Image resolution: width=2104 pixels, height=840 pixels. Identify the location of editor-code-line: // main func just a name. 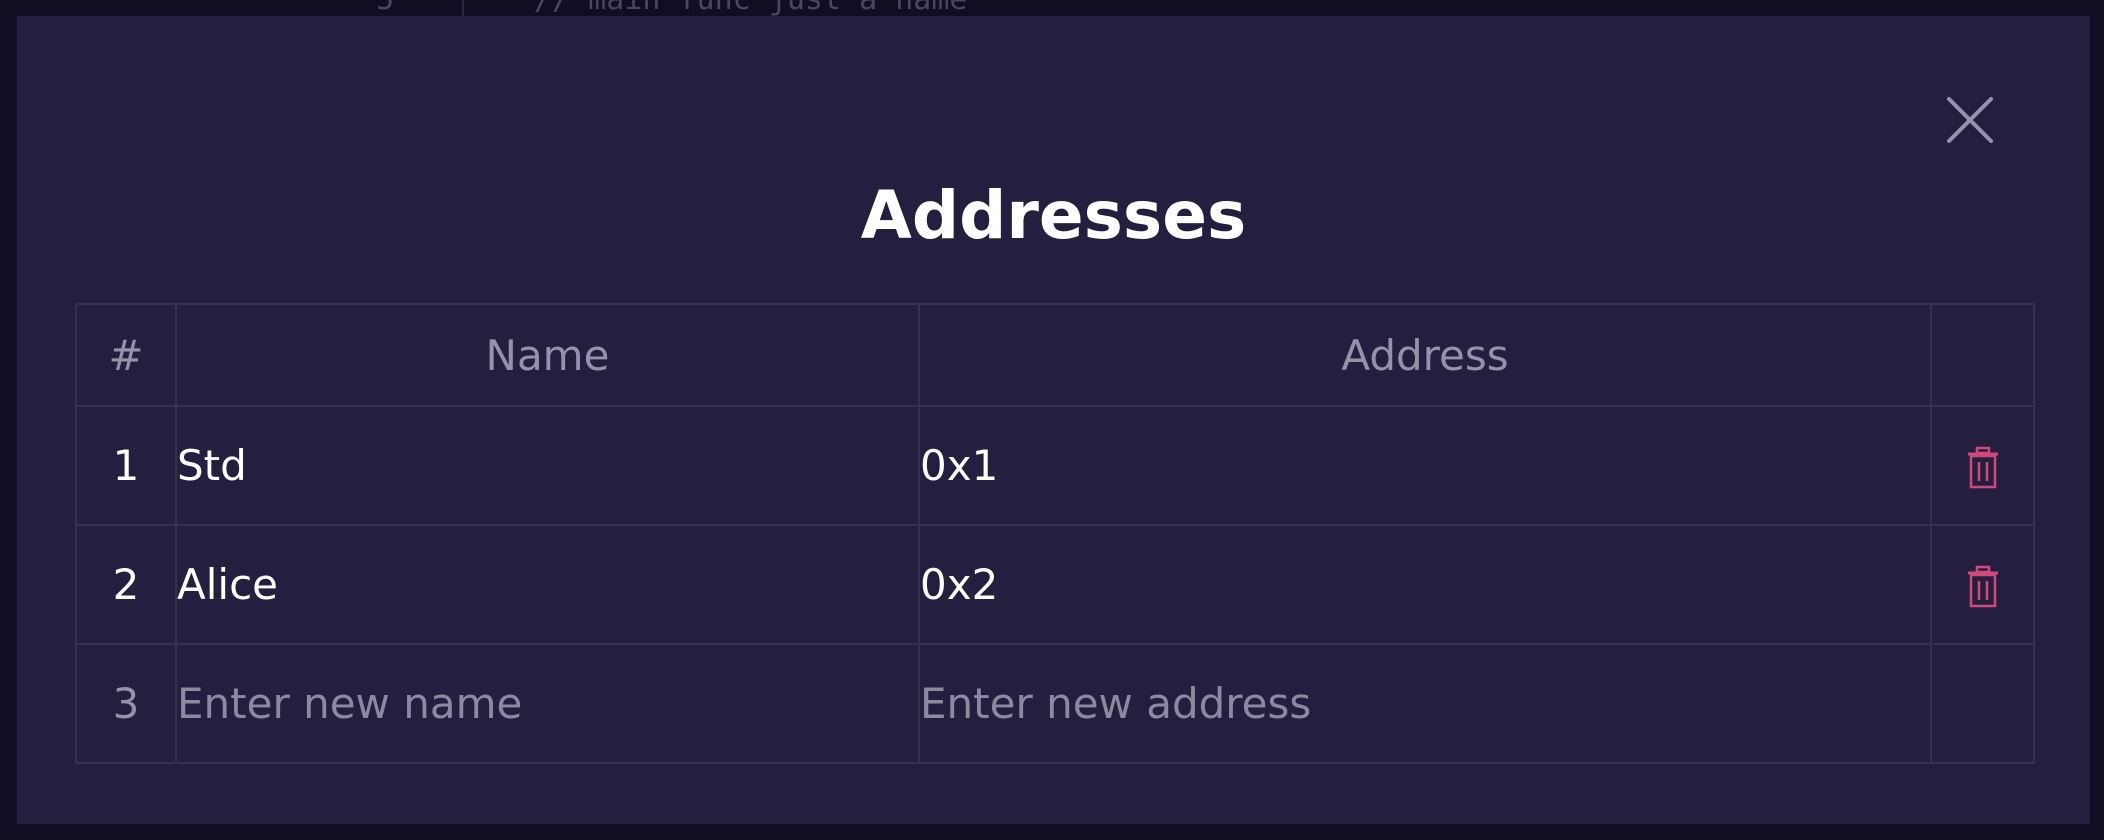
(750, 8).